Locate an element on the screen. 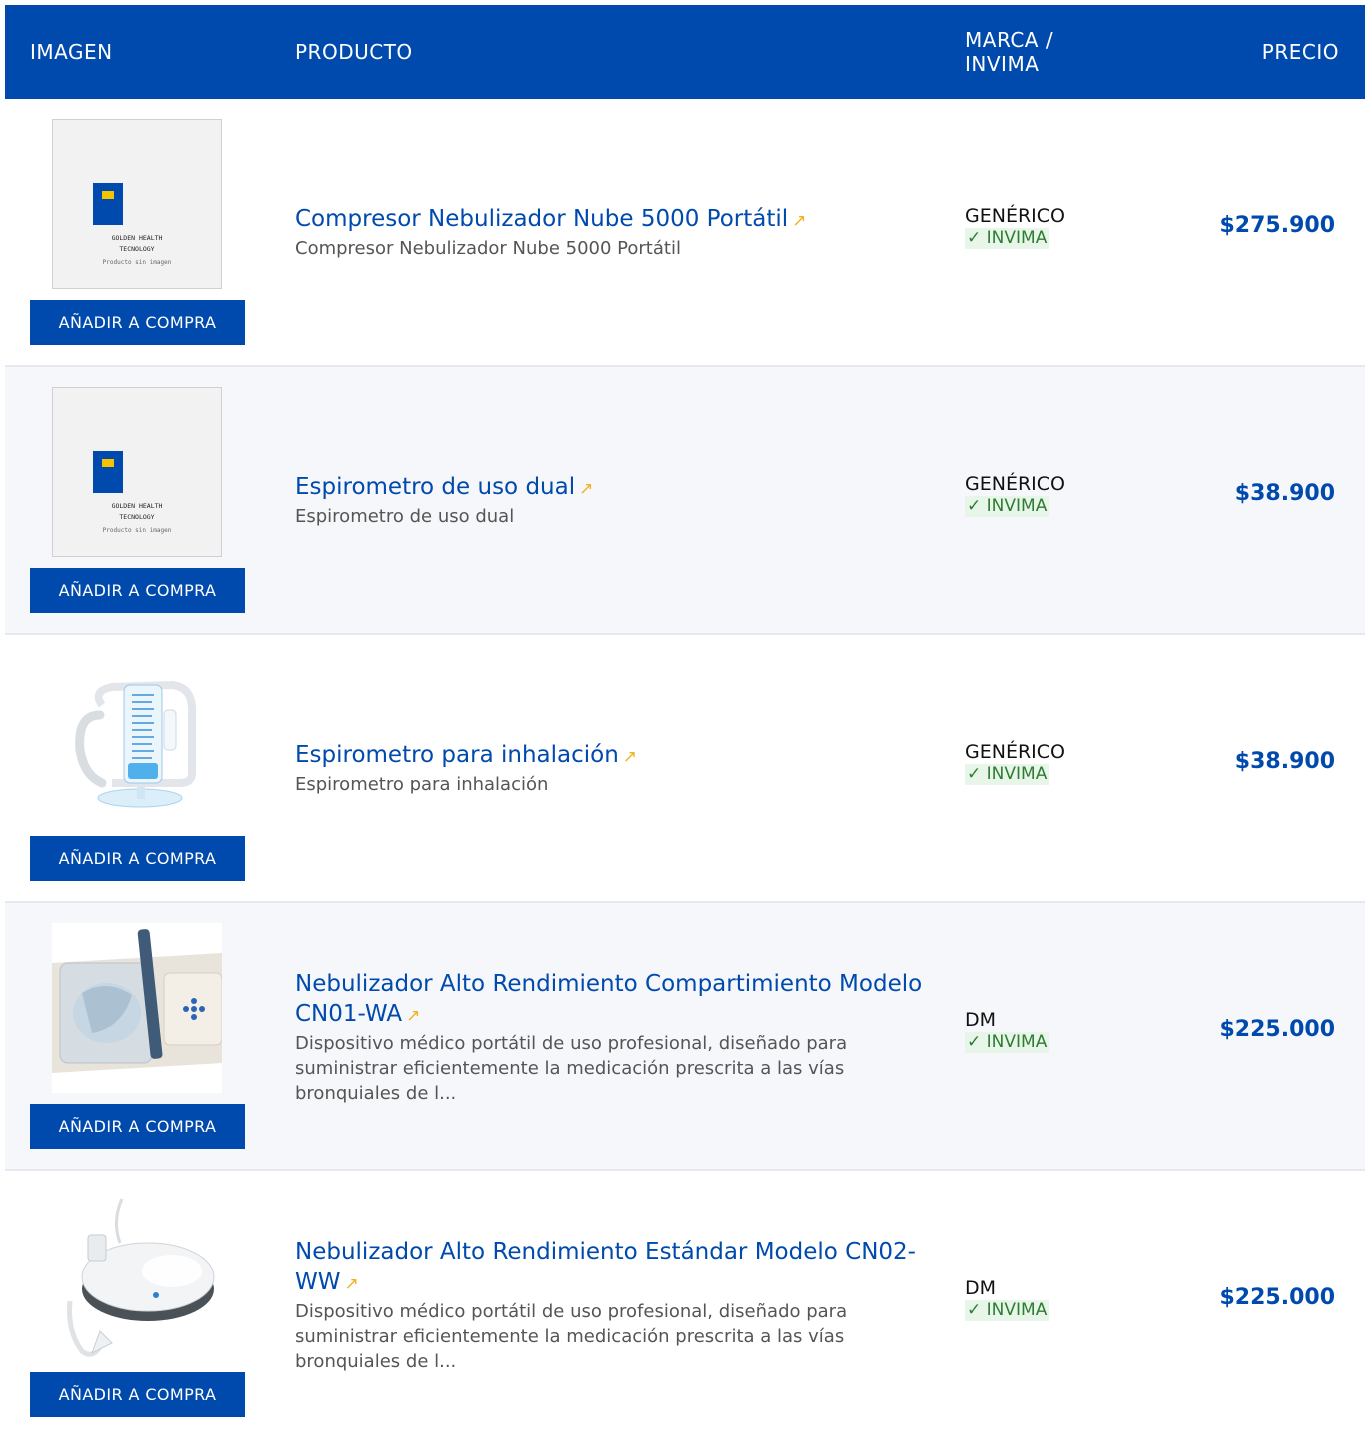  product-description: Espirometro de uso dual is located at coordinates (405, 516).